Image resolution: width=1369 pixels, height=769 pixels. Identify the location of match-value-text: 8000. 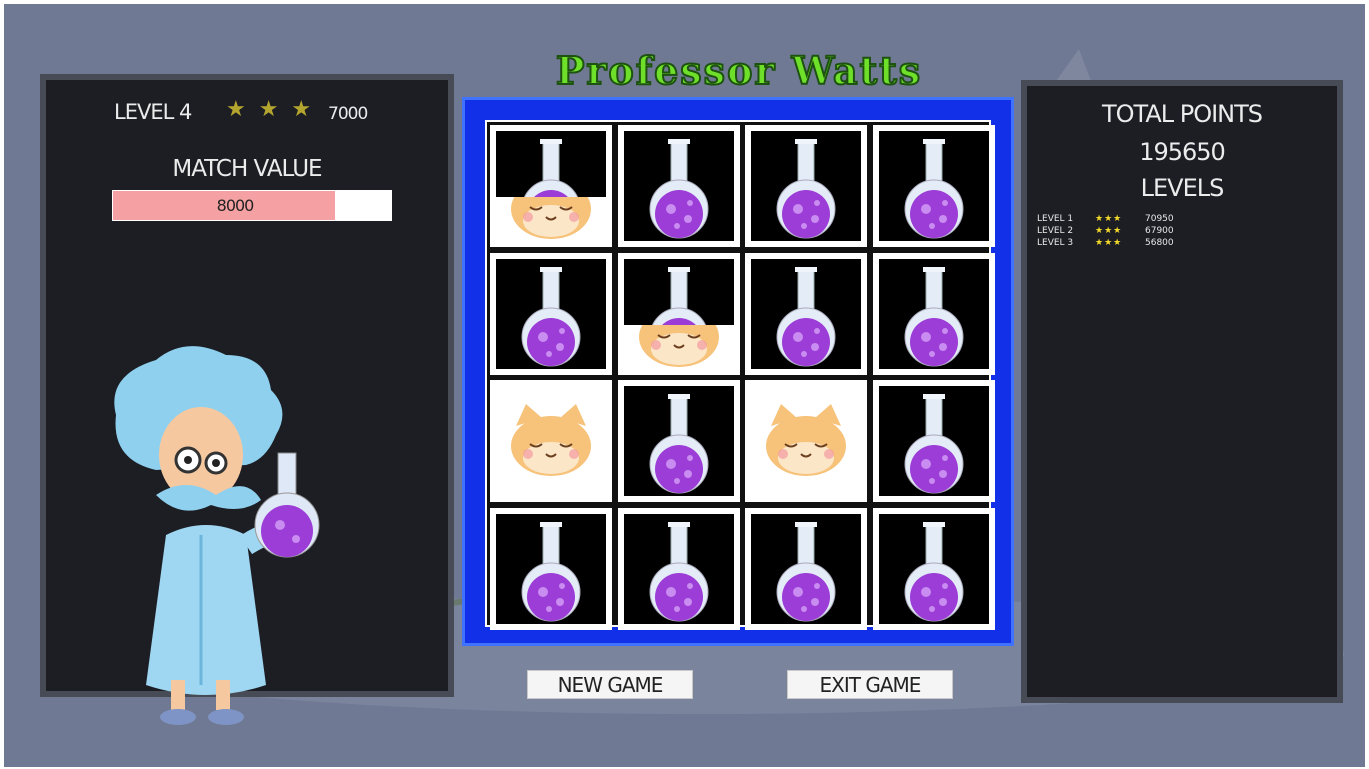
(235, 205).